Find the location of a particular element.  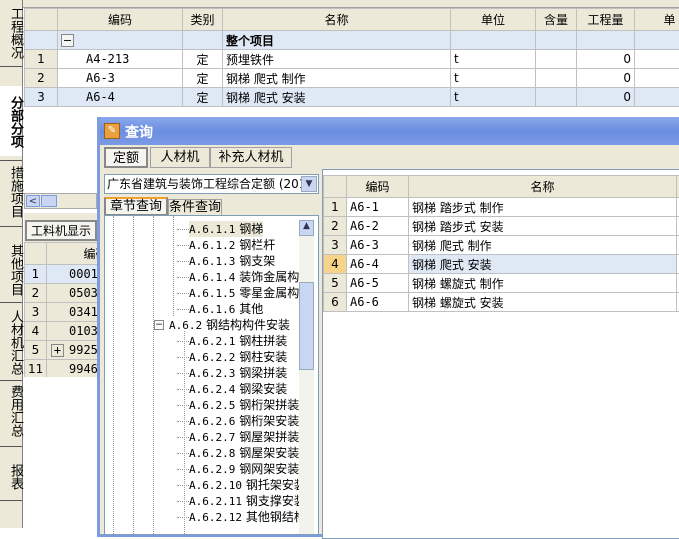

quota-dropdown: 广东省建筑与装饰工程综合定额 (201 ▼ is located at coordinates (211, 184).